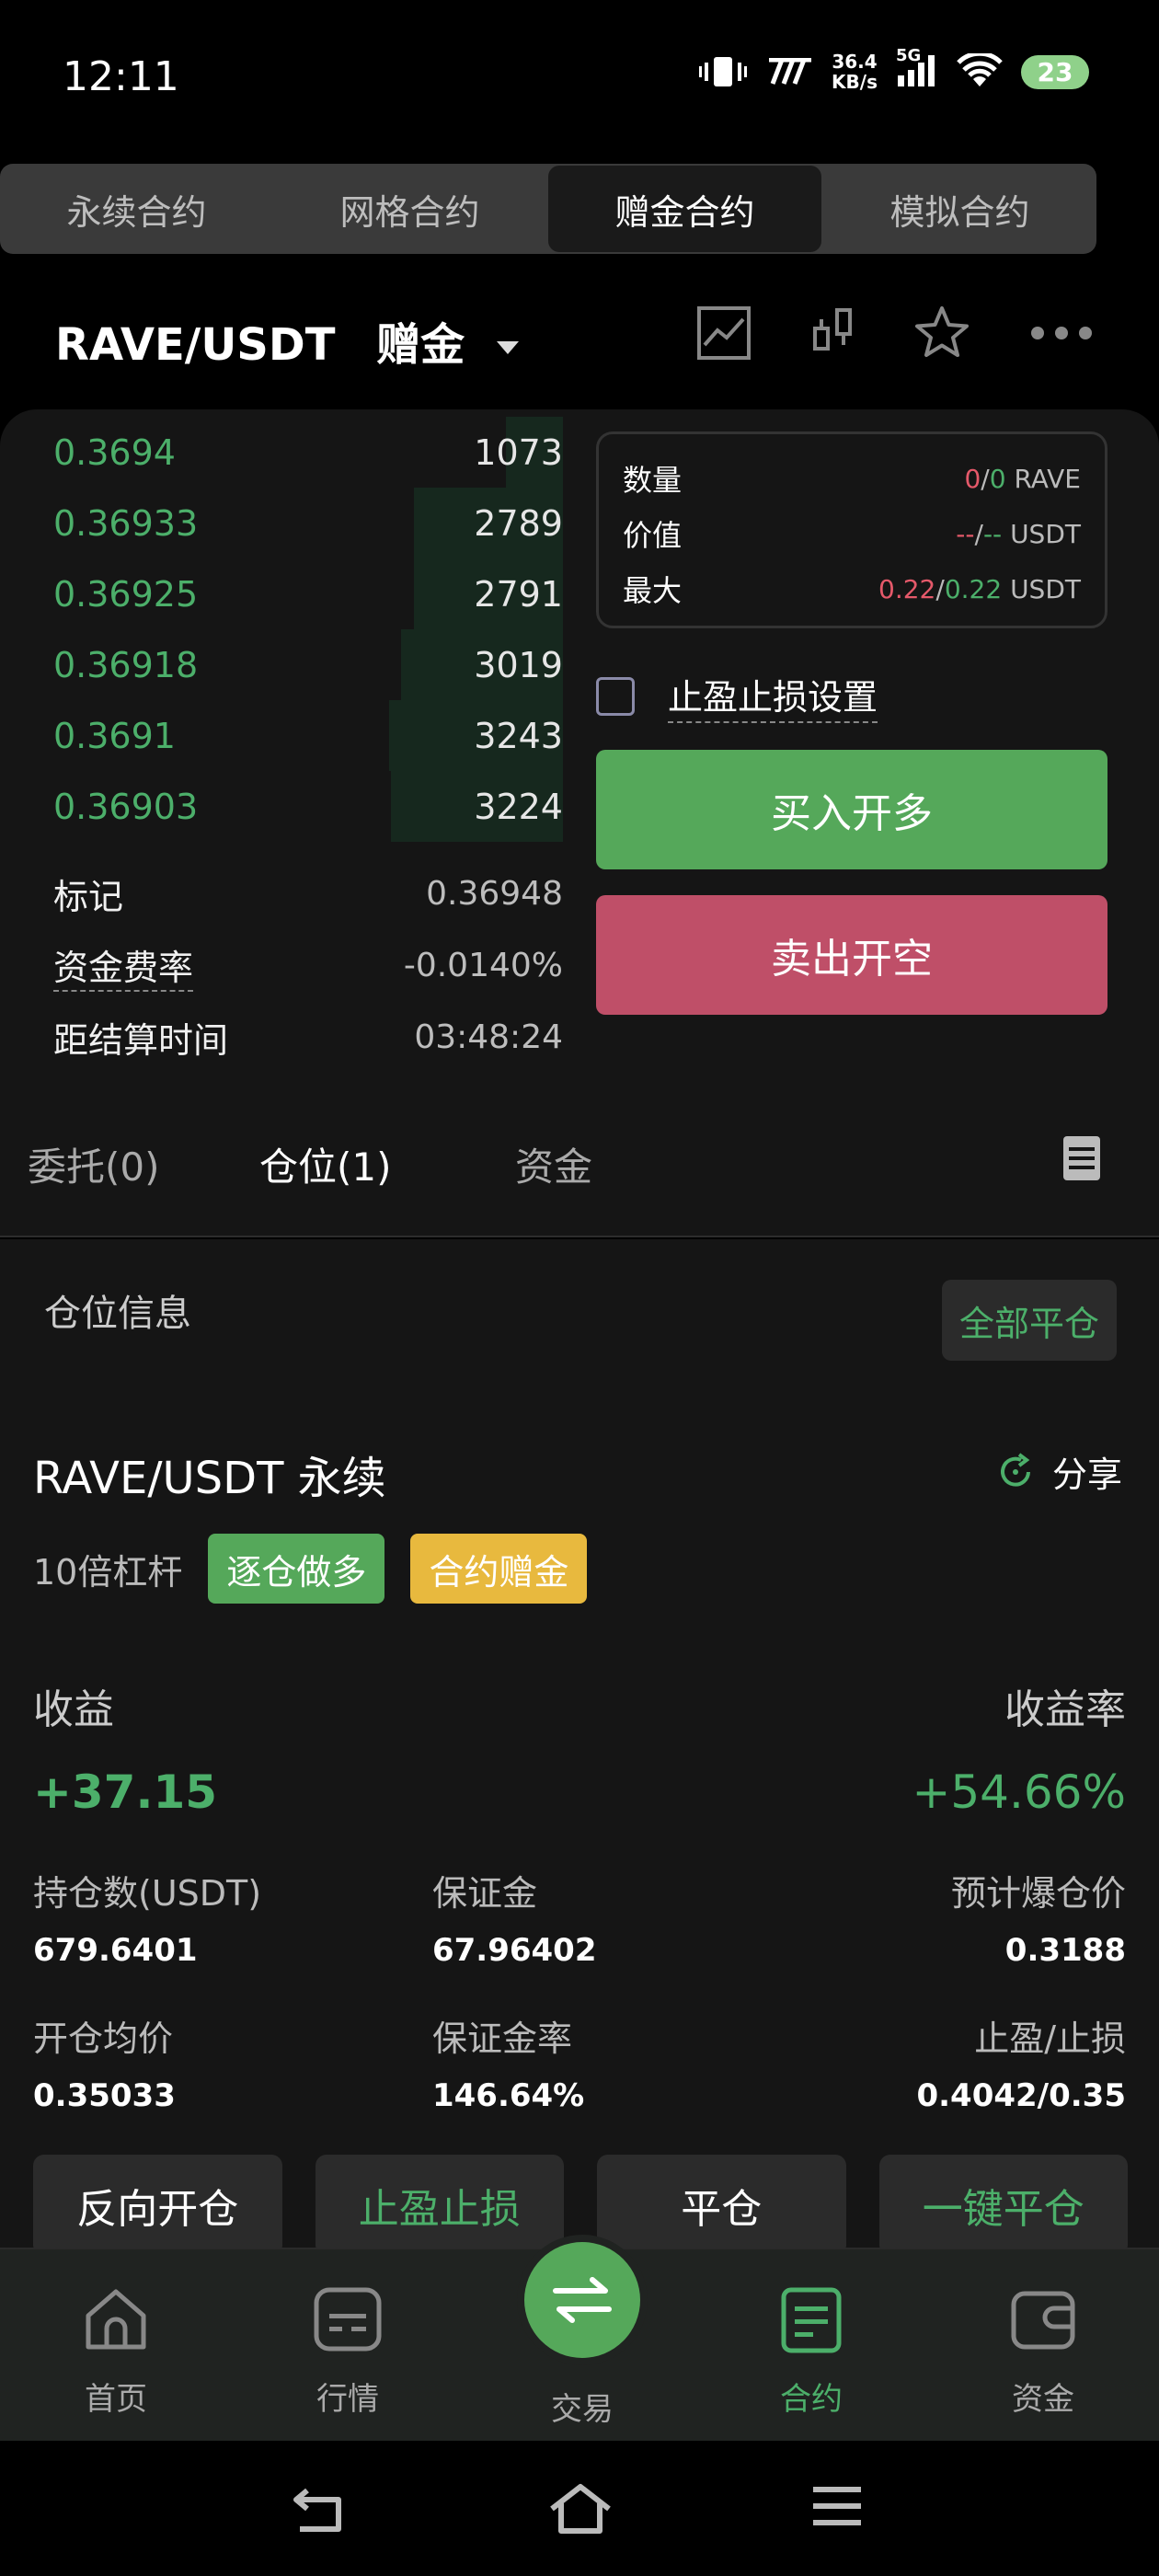 The height and width of the screenshot is (2576, 1159). What do you see at coordinates (300, 735) in the screenshot?
I see `ask-row: 0.3691 3243` at bounding box center [300, 735].